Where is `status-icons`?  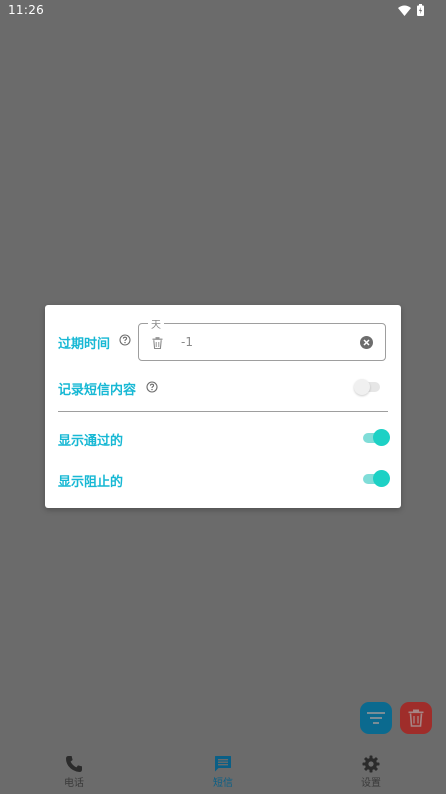 status-icons is located at coordinates (411, 10).